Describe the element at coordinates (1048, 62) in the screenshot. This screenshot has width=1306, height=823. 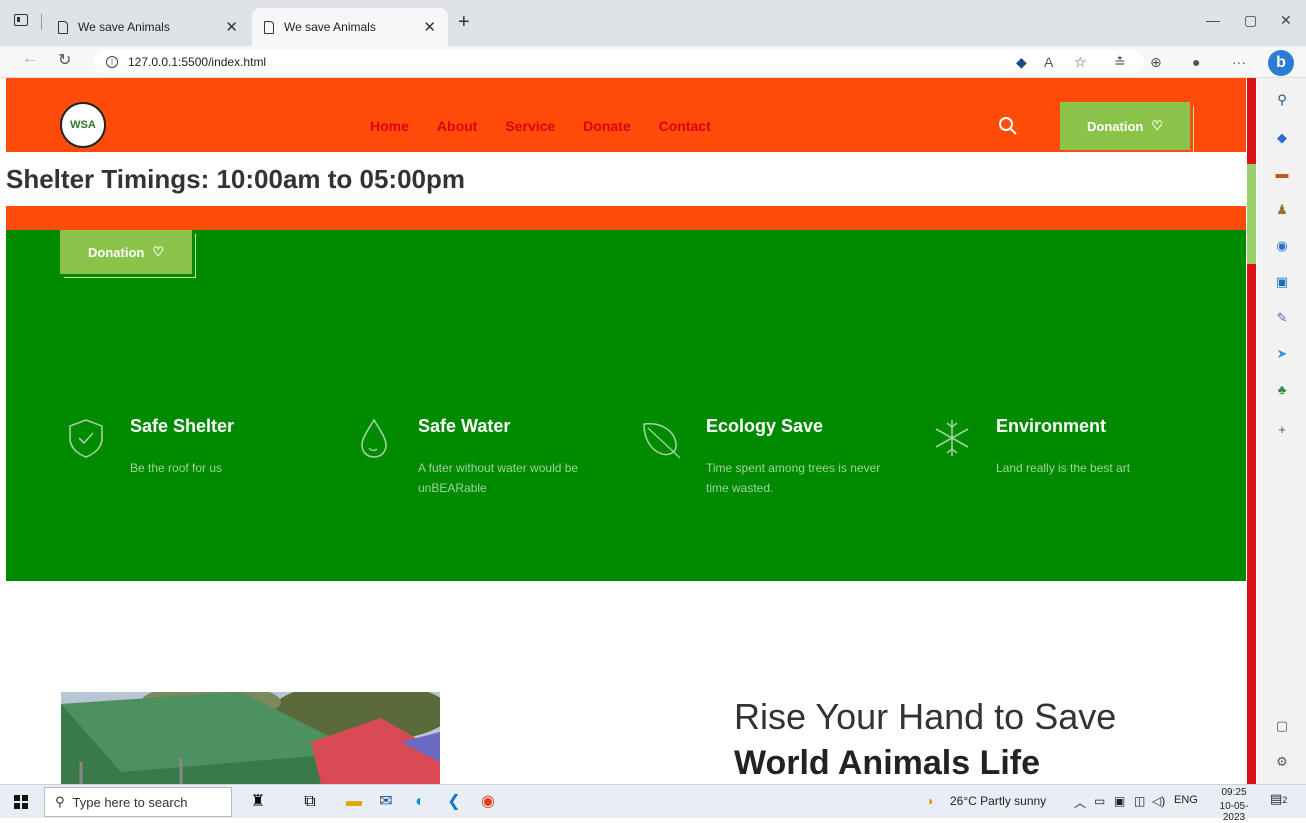
I see `read-aloud-icon: A` at that location.